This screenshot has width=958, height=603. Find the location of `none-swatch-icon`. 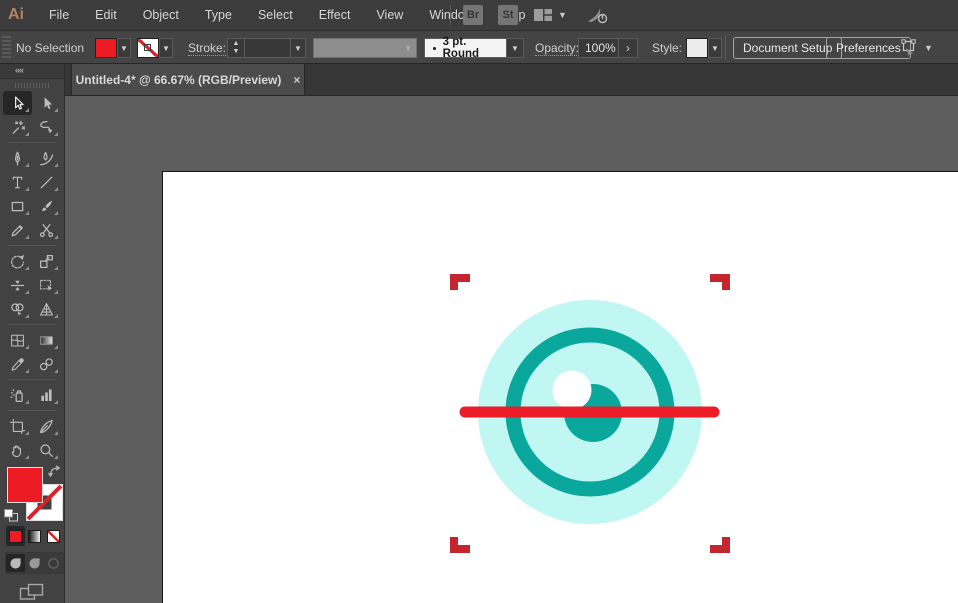

none-swatch-icon is located at coordinates (53, 536).